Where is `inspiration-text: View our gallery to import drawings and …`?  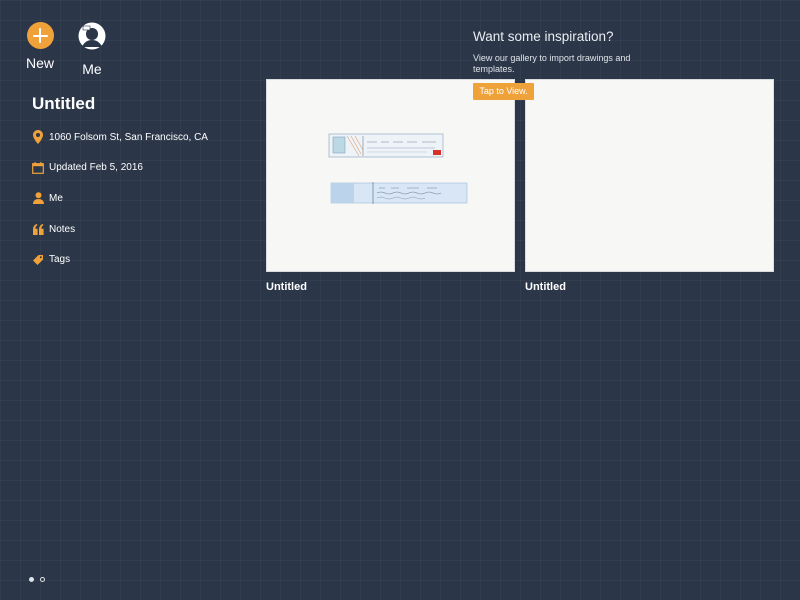
inspiration-text: View our gallery to import drawings and … is located at coordinates (552, 63).